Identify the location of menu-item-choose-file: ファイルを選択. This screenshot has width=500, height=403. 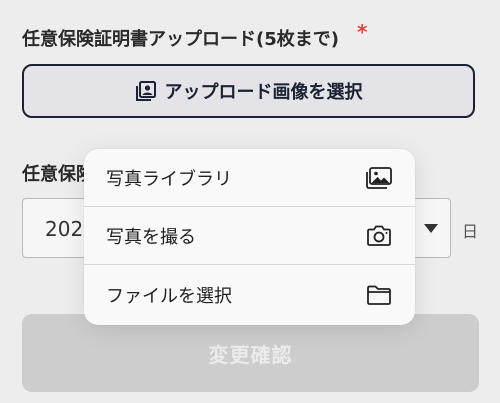
(249, 295).